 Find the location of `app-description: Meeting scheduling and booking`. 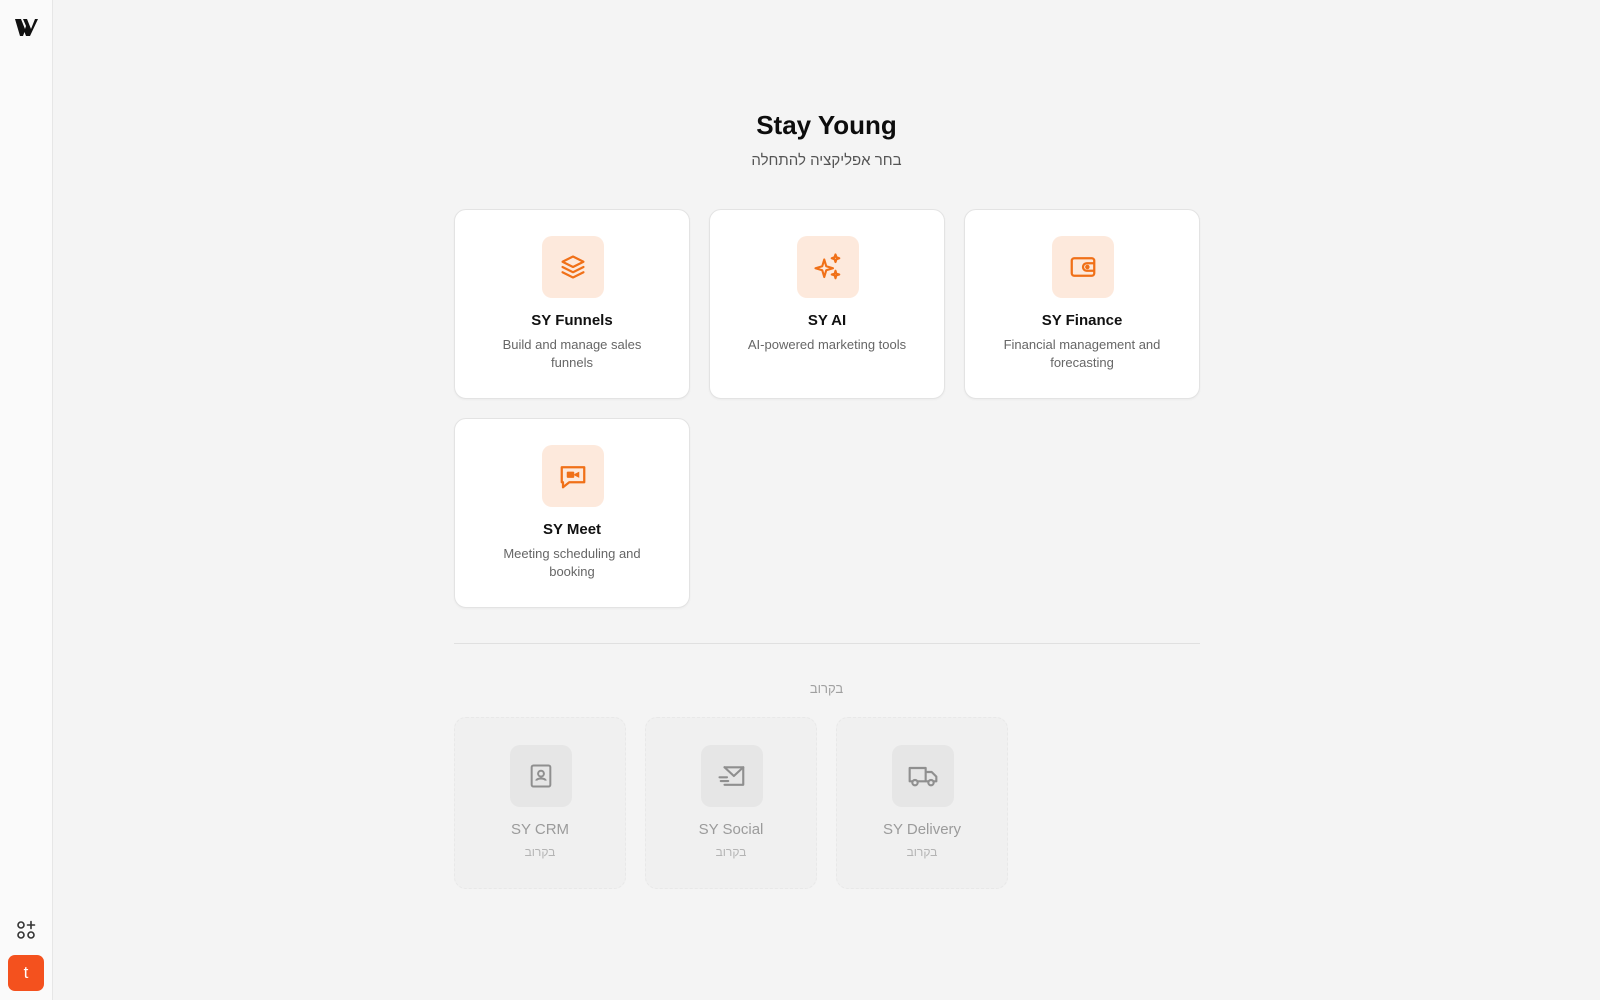

app-description: Meeting scheduling and booking is located at coordinates (572, 562).